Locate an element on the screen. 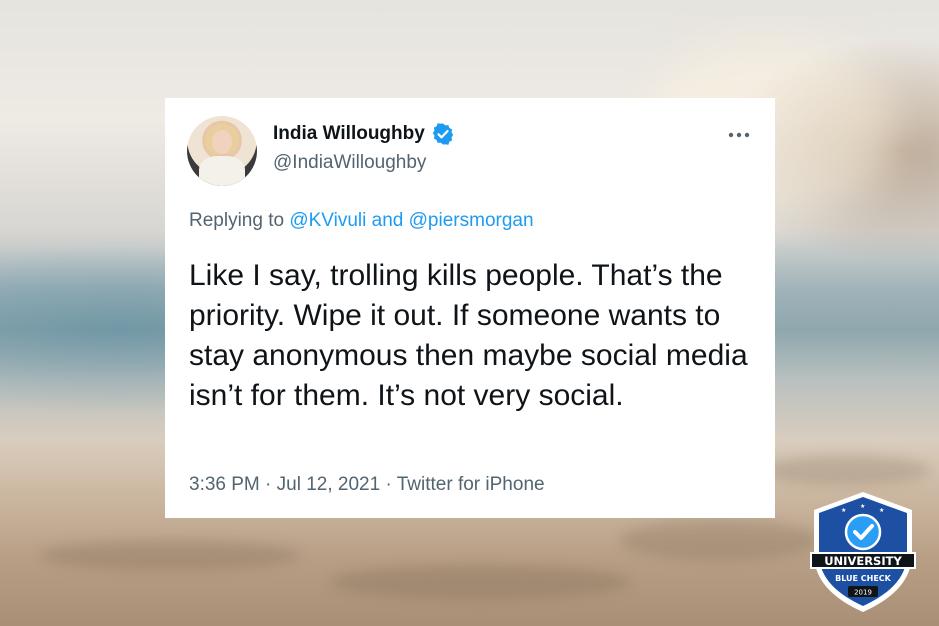 The height and width of the screenshot is (626, 939). badge-line1: UNIVERSITY is located at coordinates (863, 561).